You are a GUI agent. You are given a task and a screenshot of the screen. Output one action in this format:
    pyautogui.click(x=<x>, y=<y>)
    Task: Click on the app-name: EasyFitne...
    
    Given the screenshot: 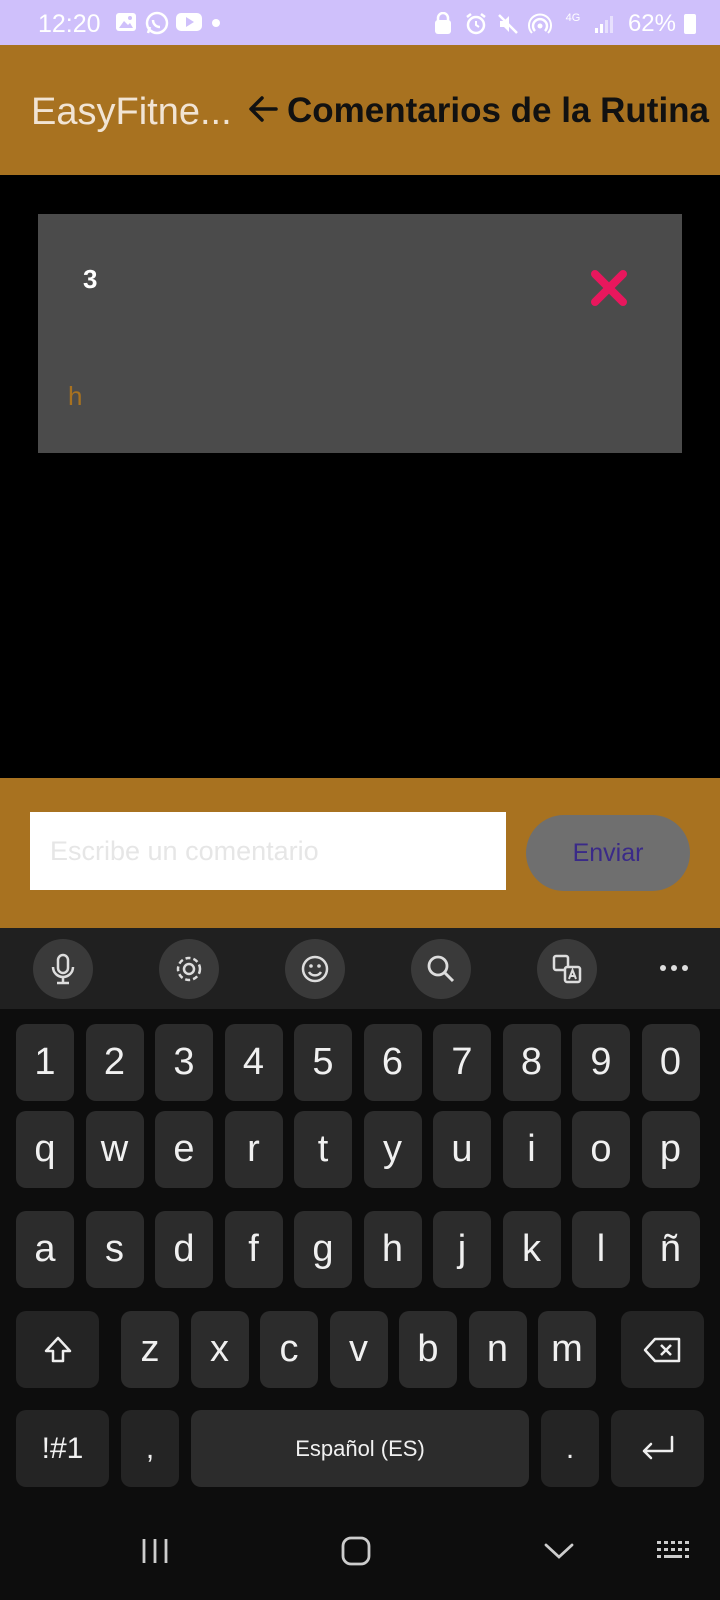 What is the action you would take?
    pyautogui.click(x=131, y=112)
    